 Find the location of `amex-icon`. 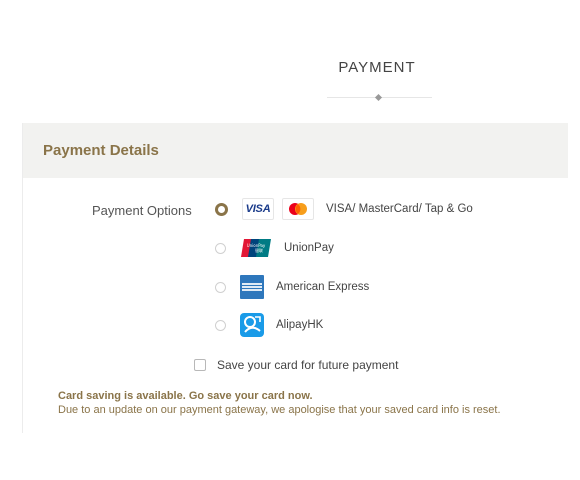

amex-icon is located at coordinates (252, 287).